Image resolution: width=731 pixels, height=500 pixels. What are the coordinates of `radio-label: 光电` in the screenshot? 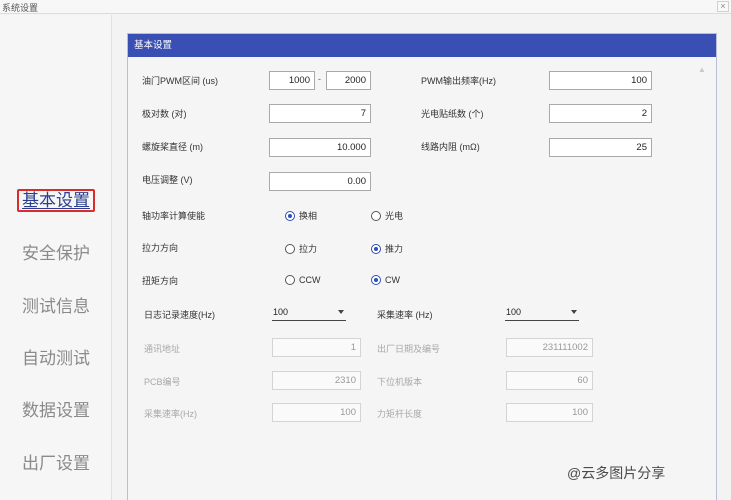 It's located at (394, 216).